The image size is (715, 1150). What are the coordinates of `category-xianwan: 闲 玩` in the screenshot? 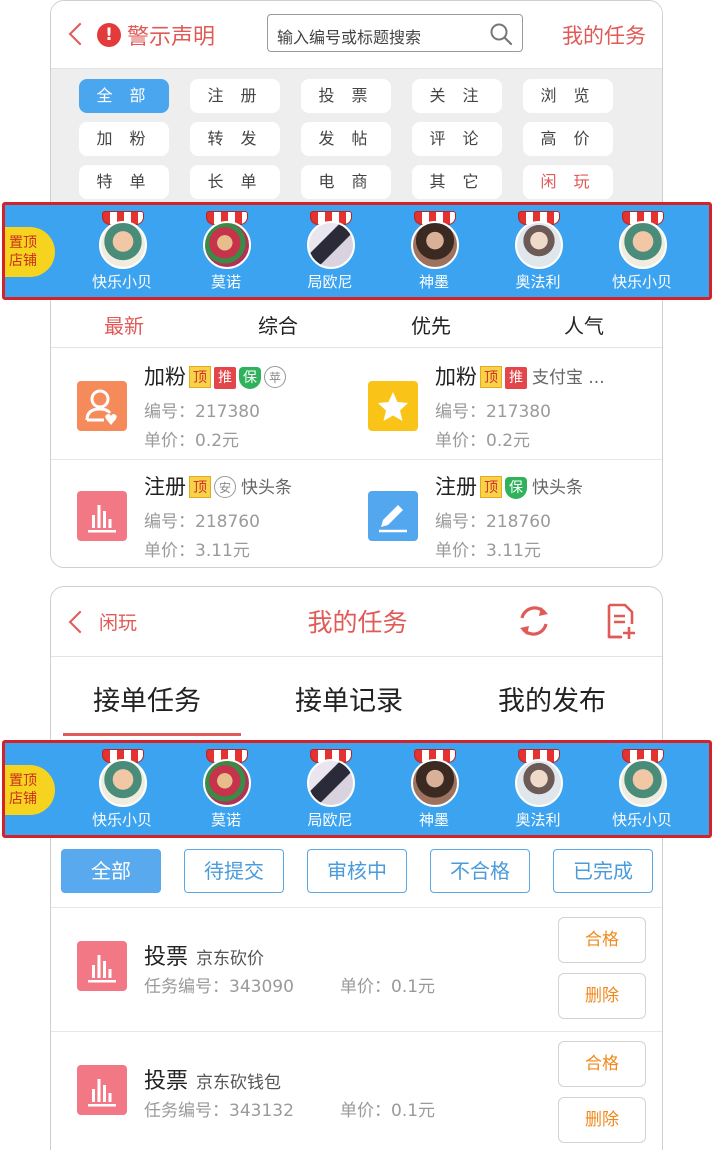 It's located at (568, 182).